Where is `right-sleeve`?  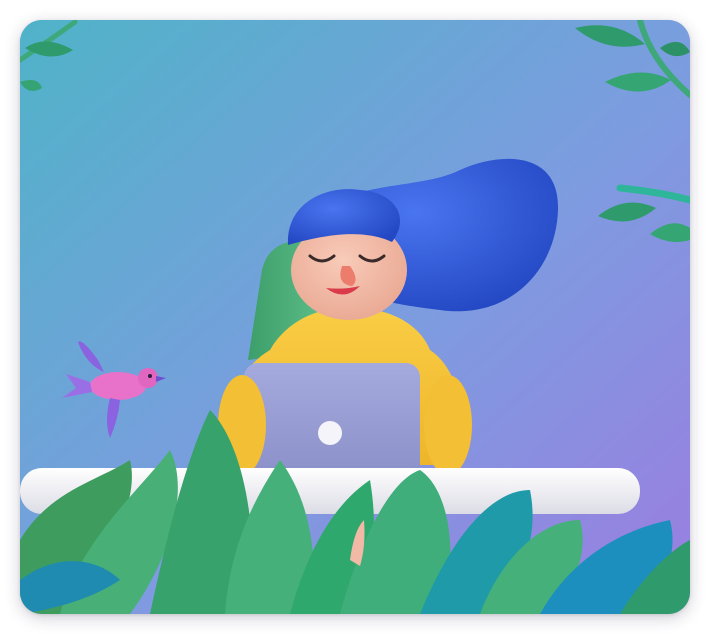 right-sleeve is located at coordinates (448, 425).